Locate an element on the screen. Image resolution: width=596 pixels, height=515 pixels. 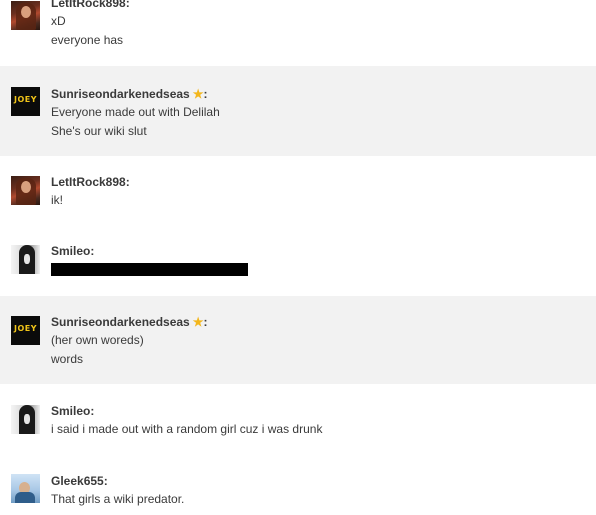
chat-message: LetItRock898: xD everyone has is located at coordinates (298, 33).